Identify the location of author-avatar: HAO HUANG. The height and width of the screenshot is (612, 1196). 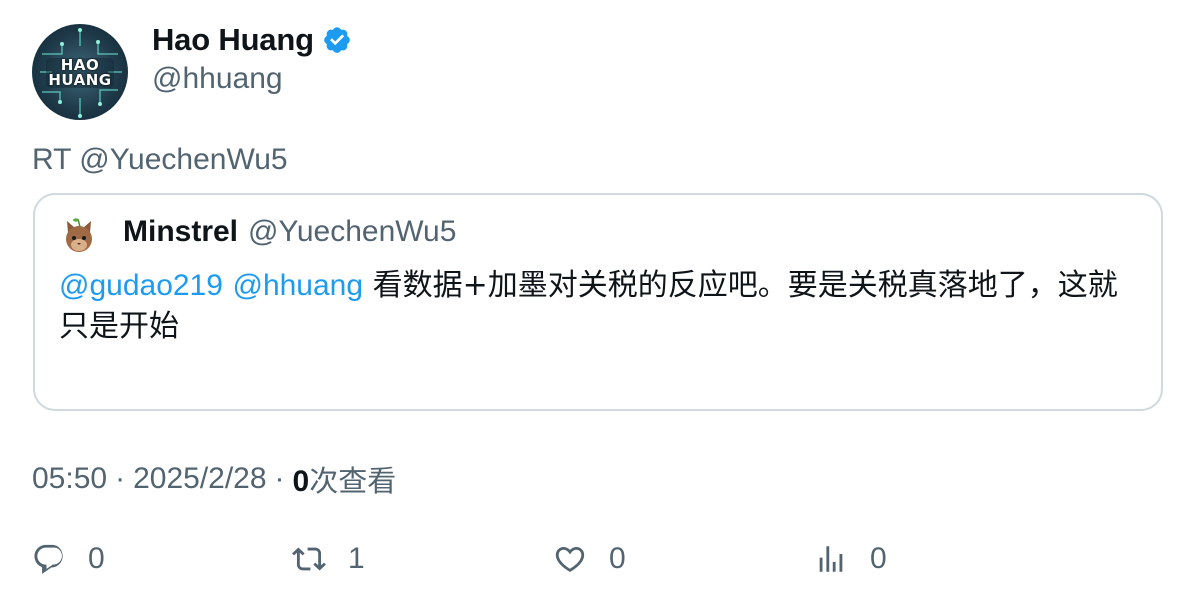
(80, 72).